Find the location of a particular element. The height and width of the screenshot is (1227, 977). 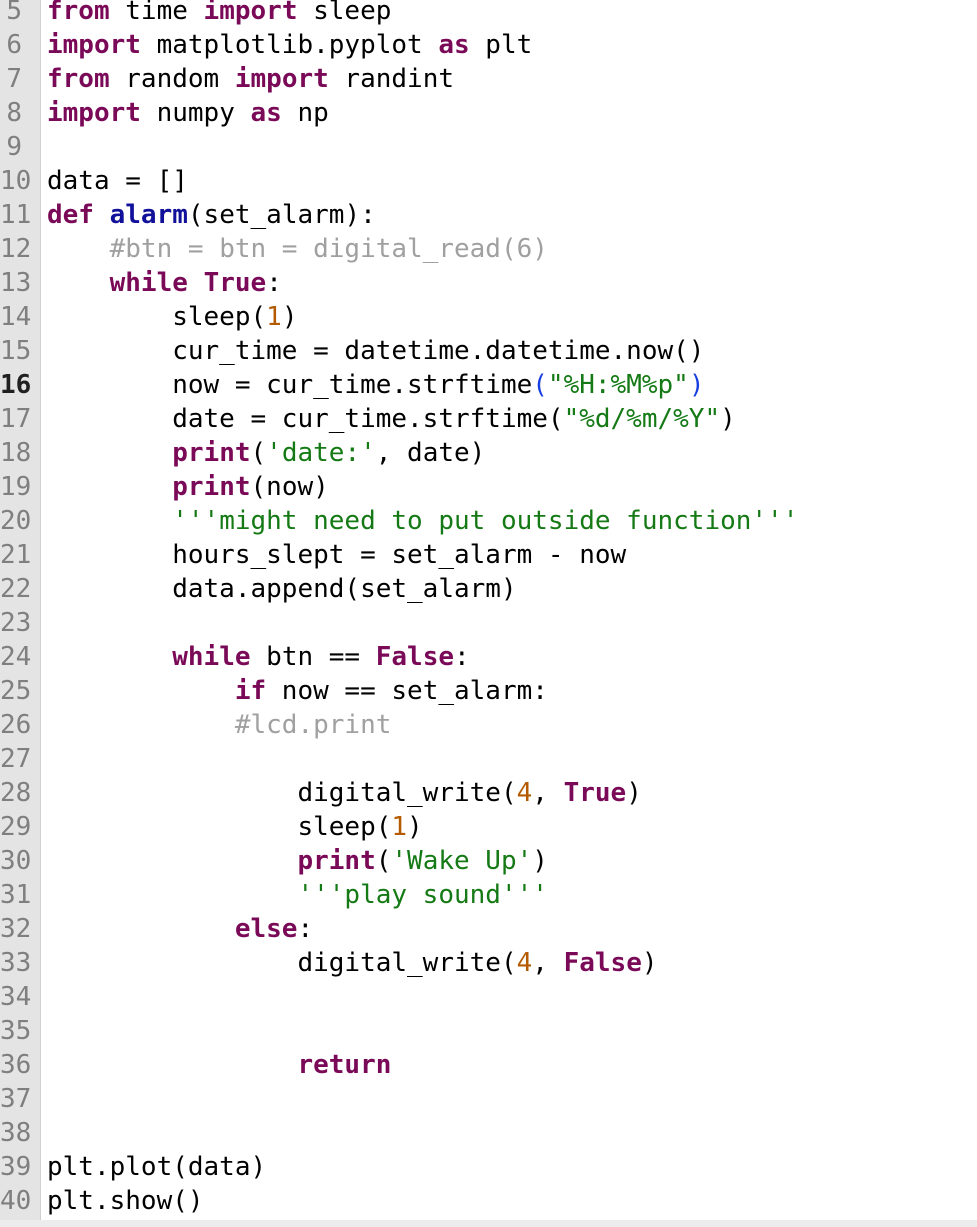

code-line: 39 plt.plot(data) is located at coordinates (488, 1167).